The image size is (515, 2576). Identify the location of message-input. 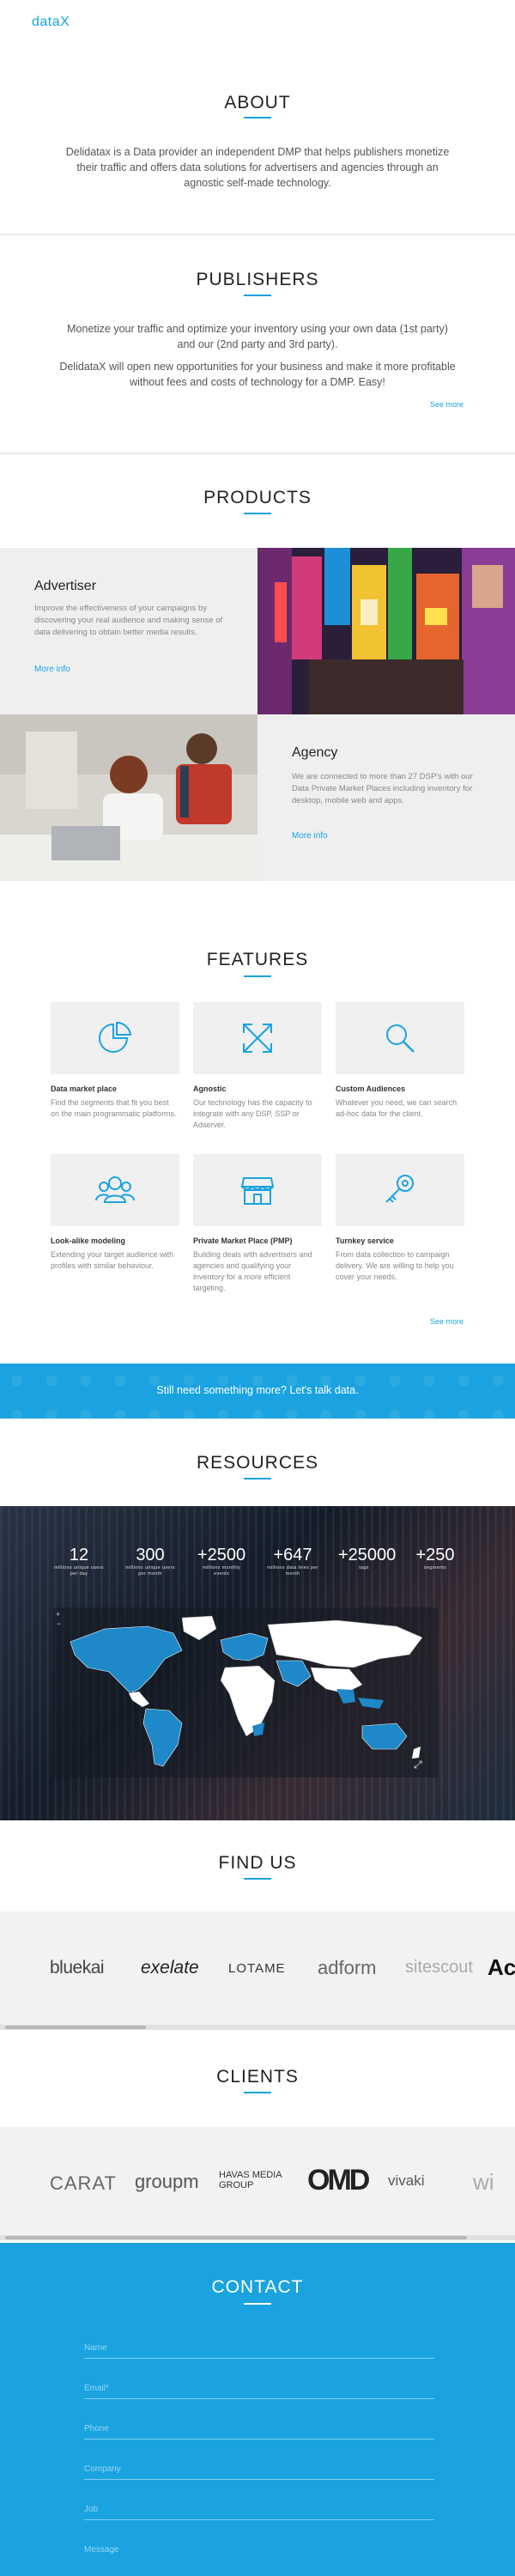
(259, 2550).